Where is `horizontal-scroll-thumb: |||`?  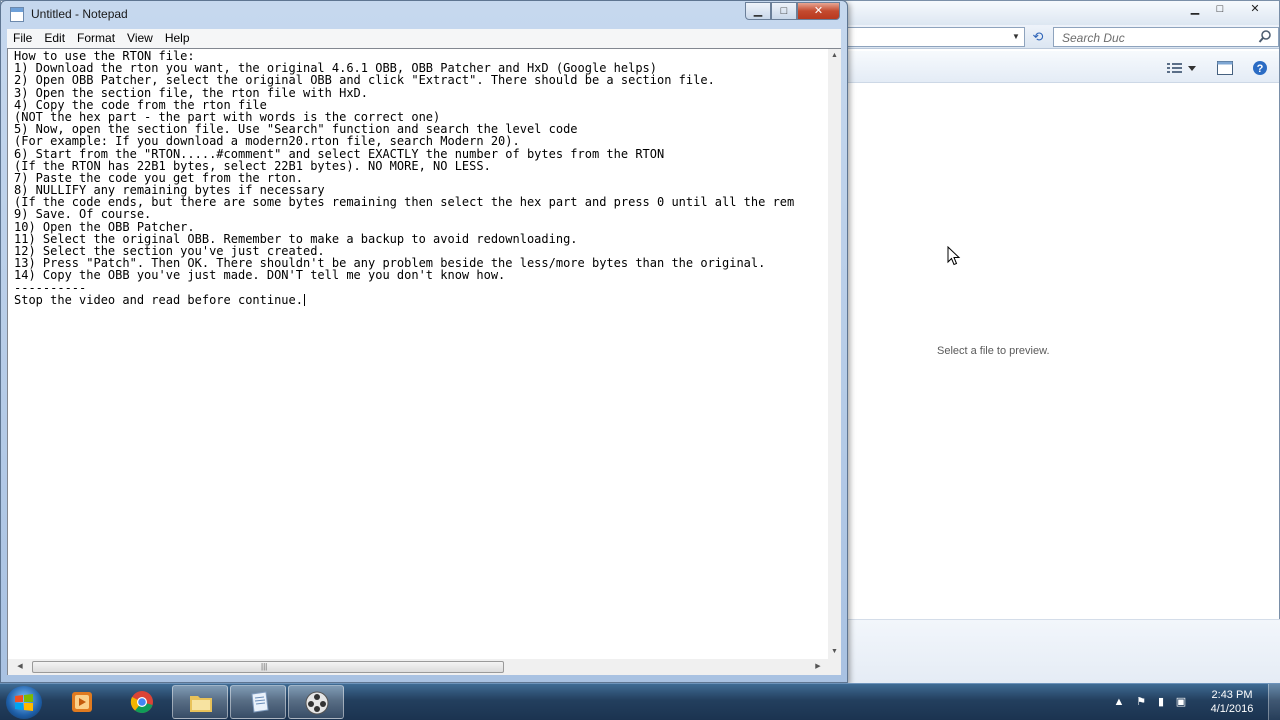
horizontal-scroll-thumb: ||| is located at coordinates (268, 667).